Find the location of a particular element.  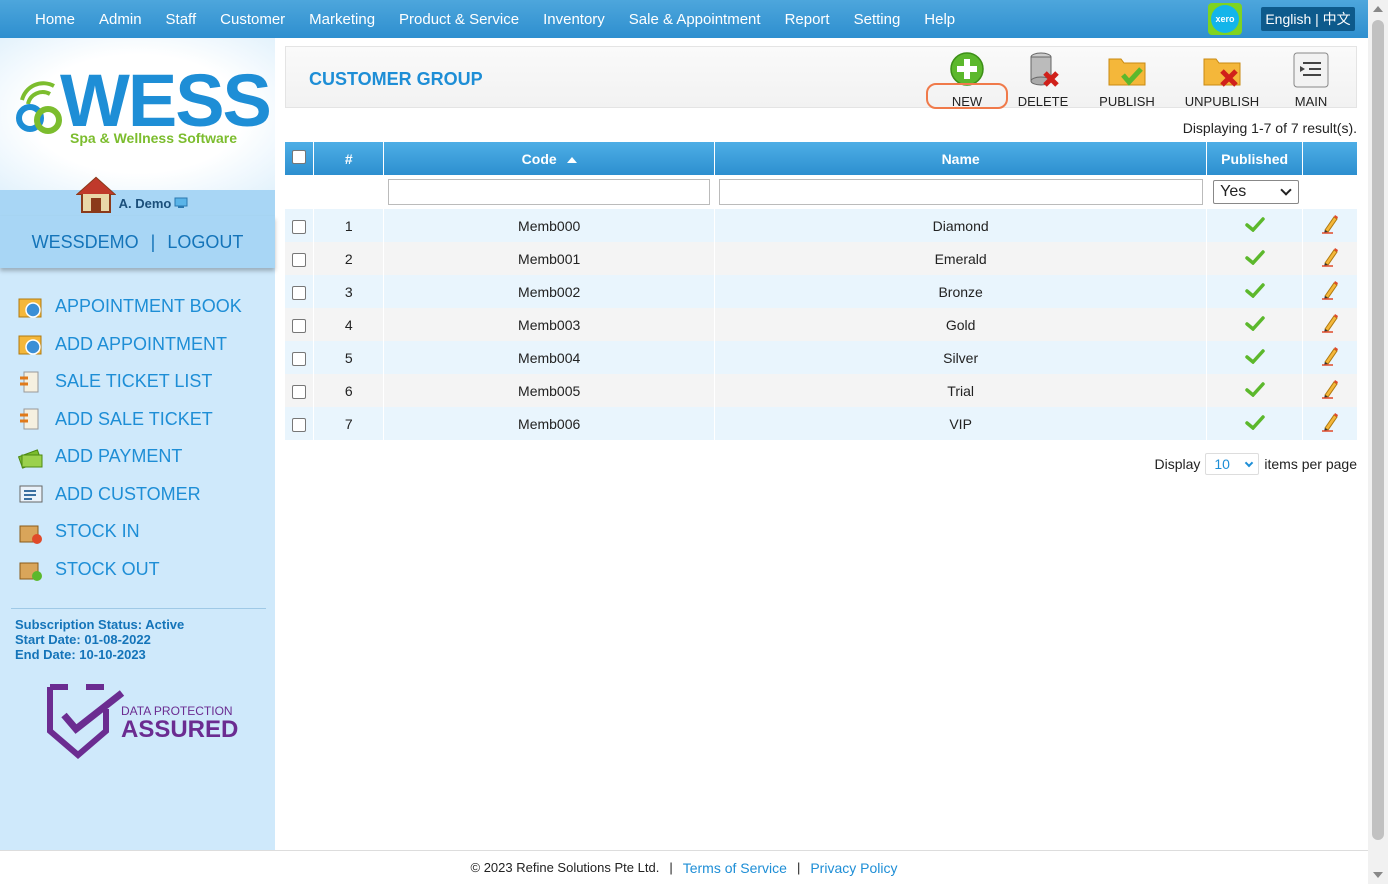

account-link: WESSDEMO is located at coordinates (85, 242).